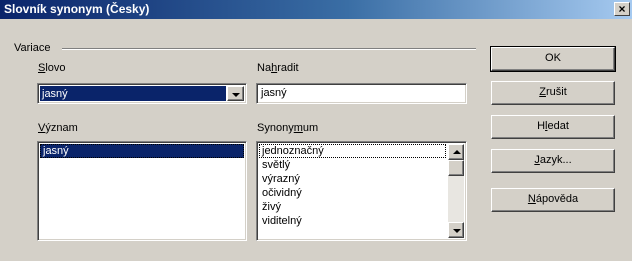 This screenshot has width=632, height=261. I want to click on window-title: Slovník synonym (Česky), so click(77, 9).